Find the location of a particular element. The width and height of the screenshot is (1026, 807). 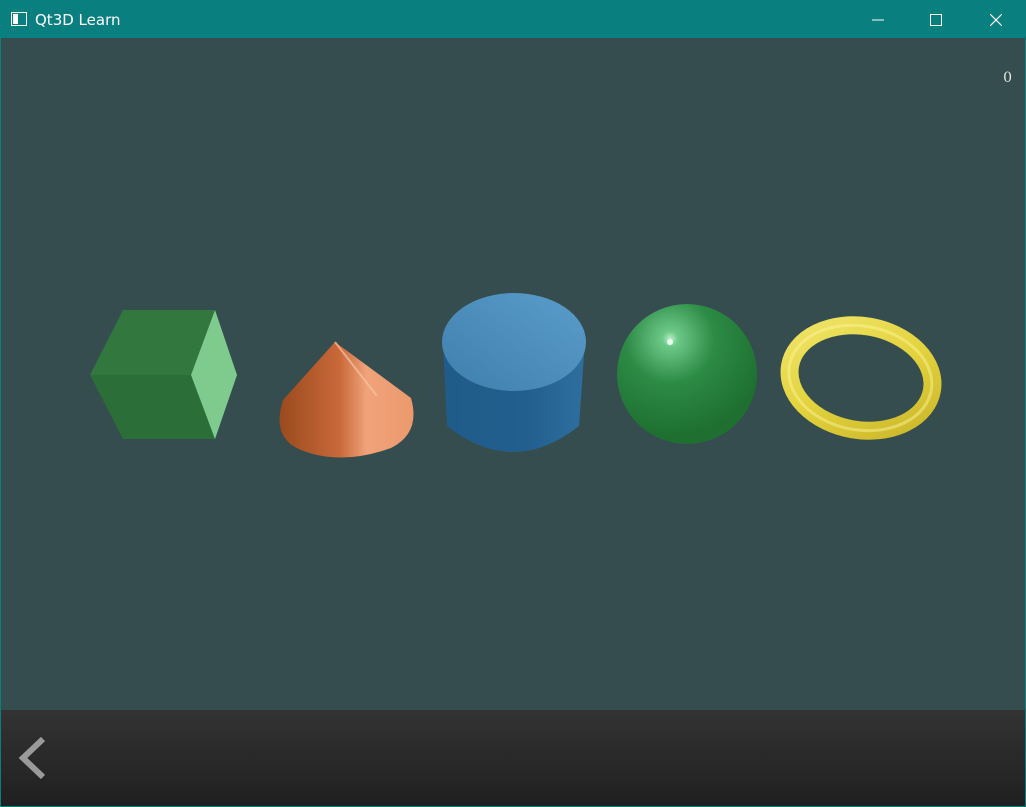

back-button is located at coordinates (33, 758).